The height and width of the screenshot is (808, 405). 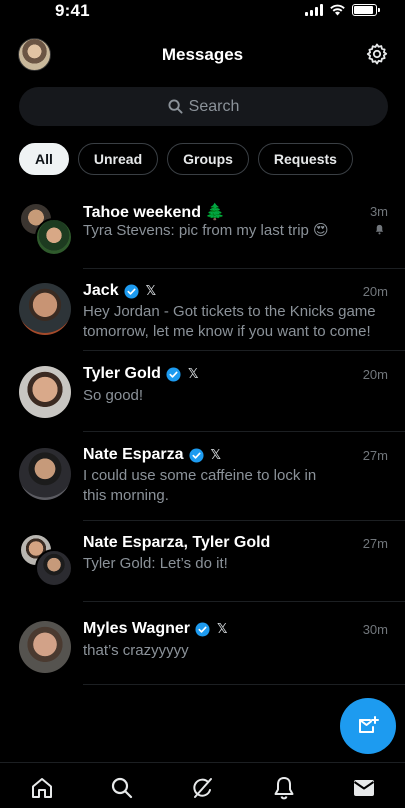 What do you see at coordinates (113, 395) in the screenshot?
I see `conversation-preview: So good!` at bounding box center [113, 395].